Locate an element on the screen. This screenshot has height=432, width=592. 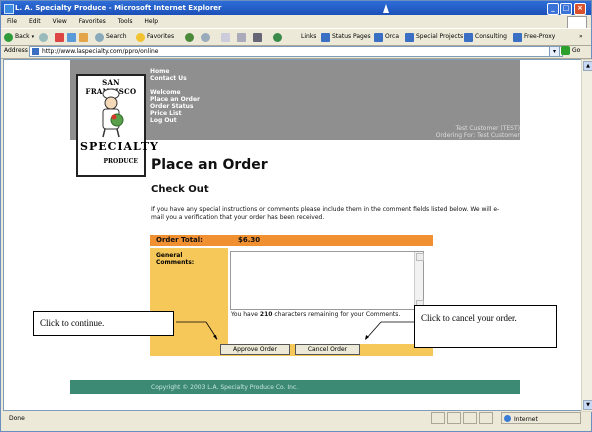
media-icon is located at coordinates (189, 37).